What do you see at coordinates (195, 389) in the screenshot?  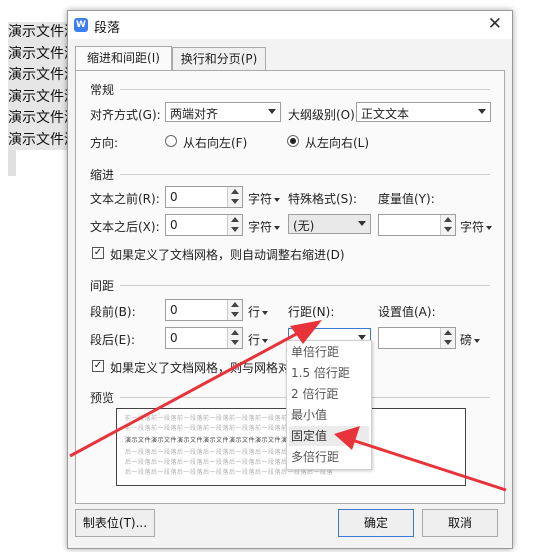 I see `annotation-arrow-to-line-spacing` at bounding box center [195, 389].